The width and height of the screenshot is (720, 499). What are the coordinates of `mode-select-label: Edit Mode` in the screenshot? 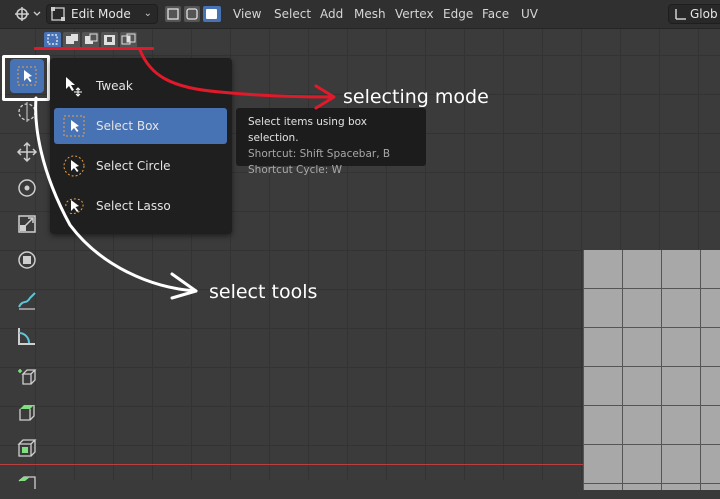 It's located at (101, 14).